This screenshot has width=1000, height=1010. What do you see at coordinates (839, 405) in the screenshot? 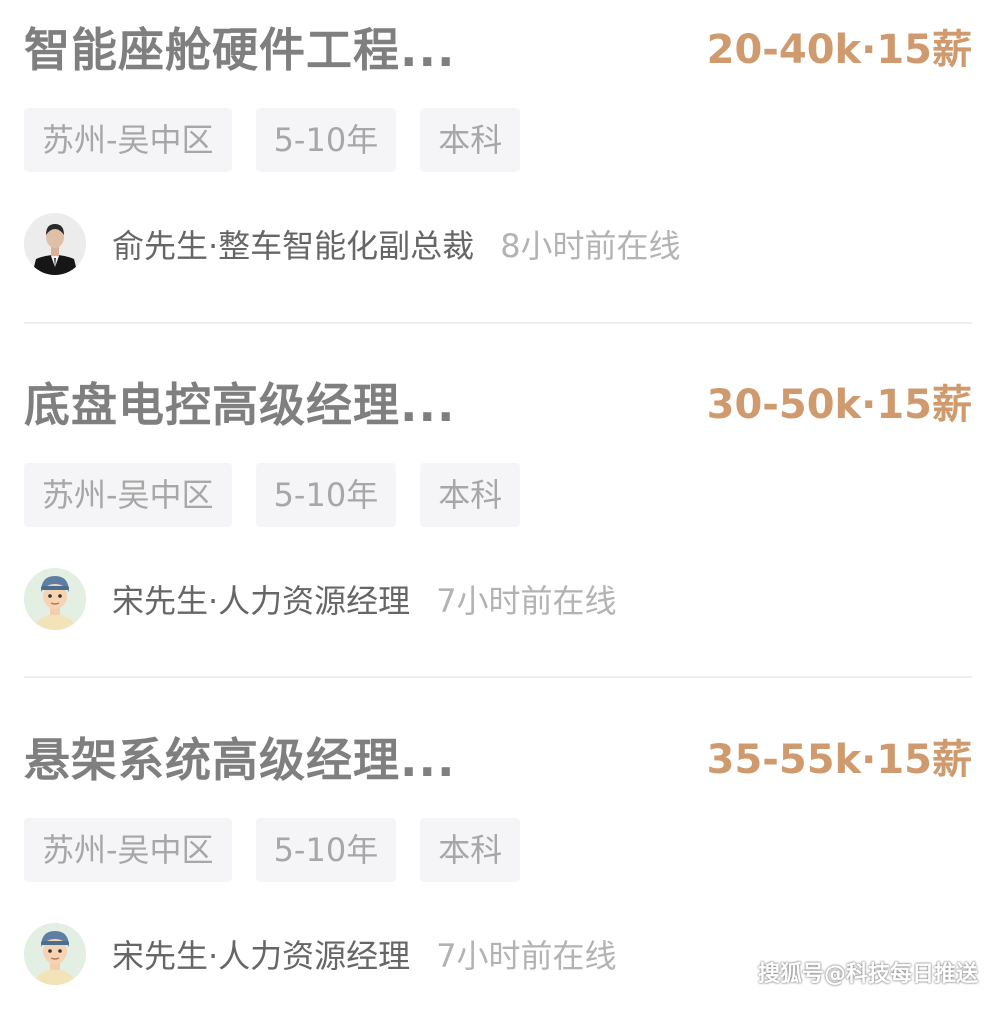
I see `job-salary: 30-50k·15薪` at bounding box center [839, 405].